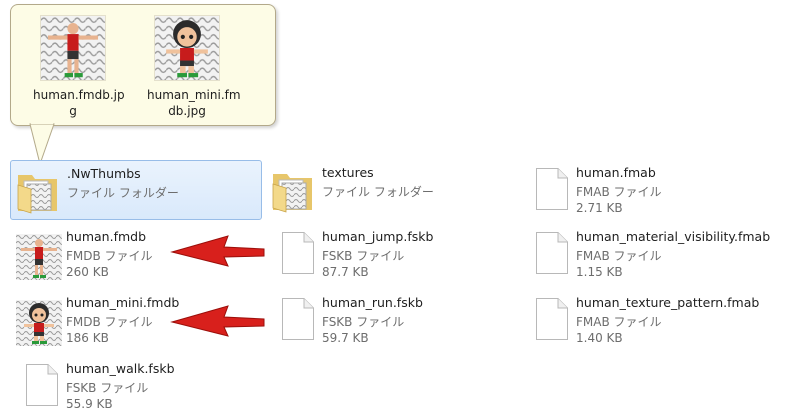  Describe the element at coordinates (345, 272) in the screenshot. I see `file-size: 87.7 KB` at that location.